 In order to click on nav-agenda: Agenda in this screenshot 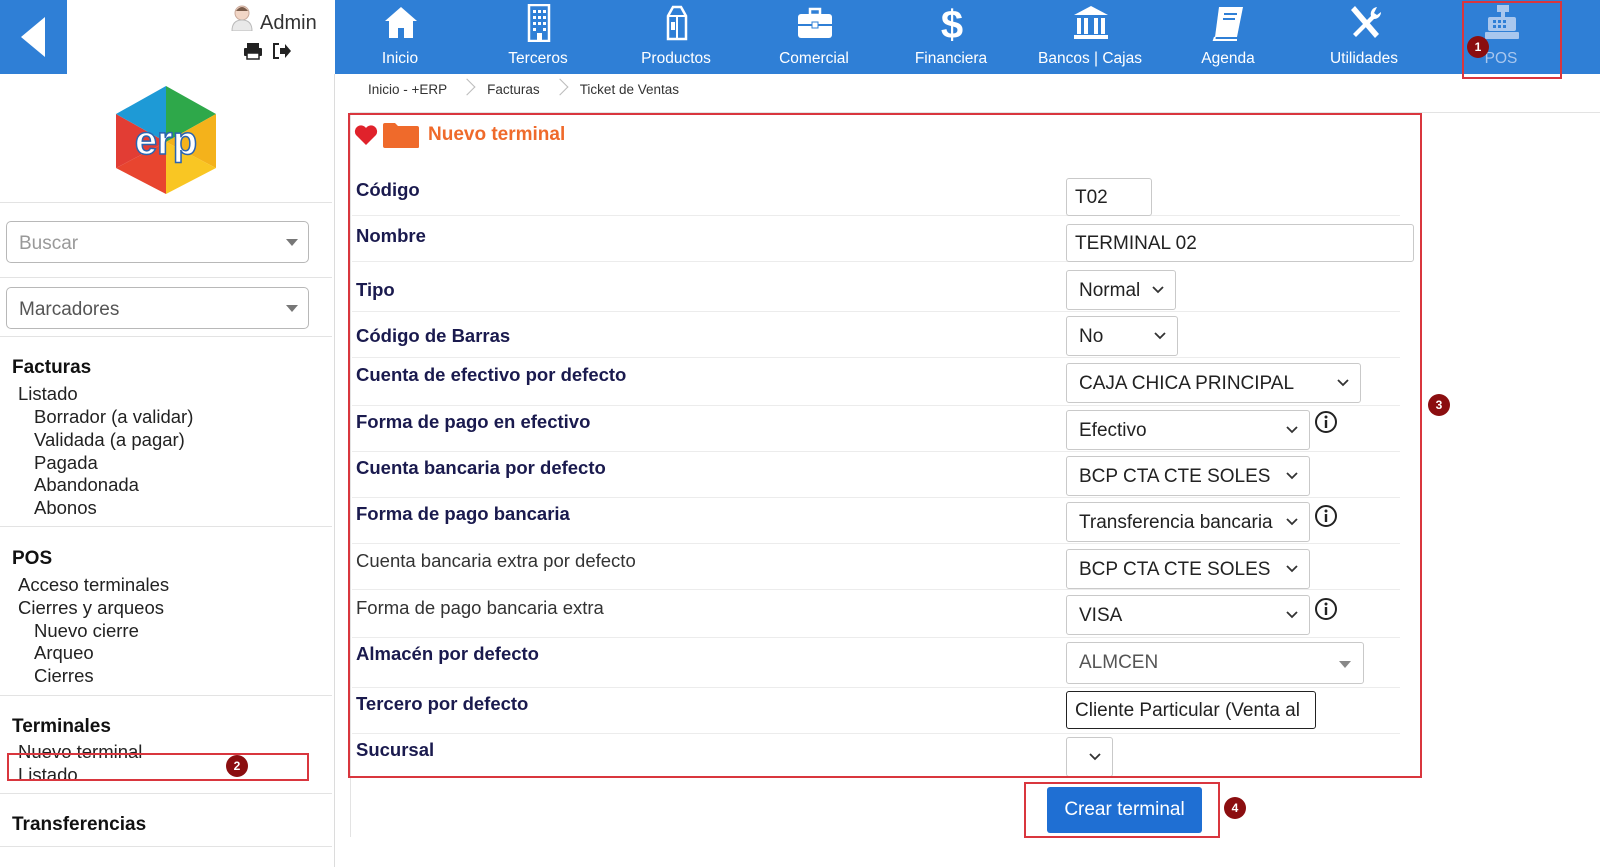, I will do `click(1228, 37)`.